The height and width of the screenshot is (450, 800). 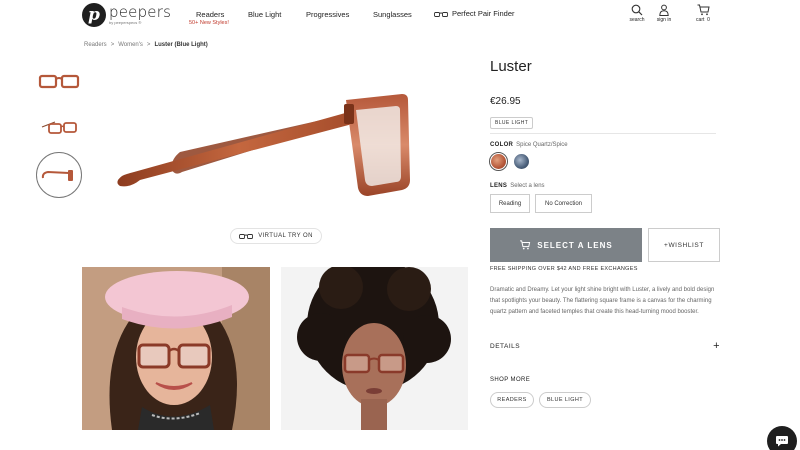 I want to click on logo-mark: p, so click(x=94, y=15).